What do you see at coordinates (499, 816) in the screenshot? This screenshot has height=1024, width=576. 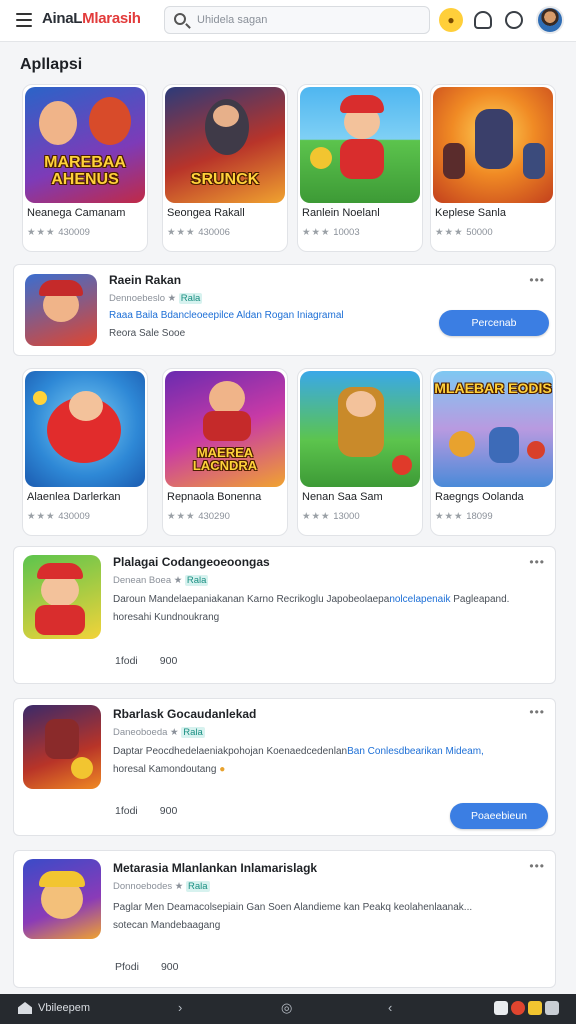 I see `list-item-action-button: Poaeebieun` at bounding box center [499, 816].